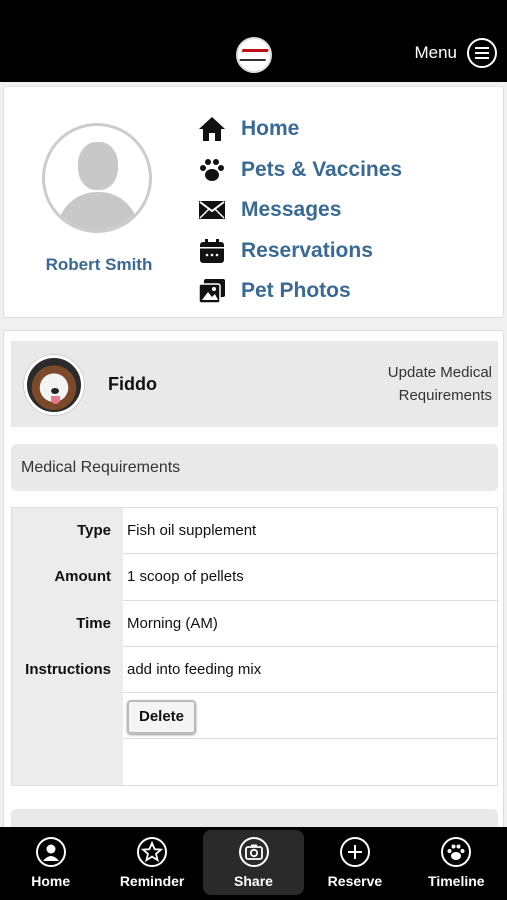 The image size is (507, 900). I want to click on row-actions: Delete, so click(310, 716).